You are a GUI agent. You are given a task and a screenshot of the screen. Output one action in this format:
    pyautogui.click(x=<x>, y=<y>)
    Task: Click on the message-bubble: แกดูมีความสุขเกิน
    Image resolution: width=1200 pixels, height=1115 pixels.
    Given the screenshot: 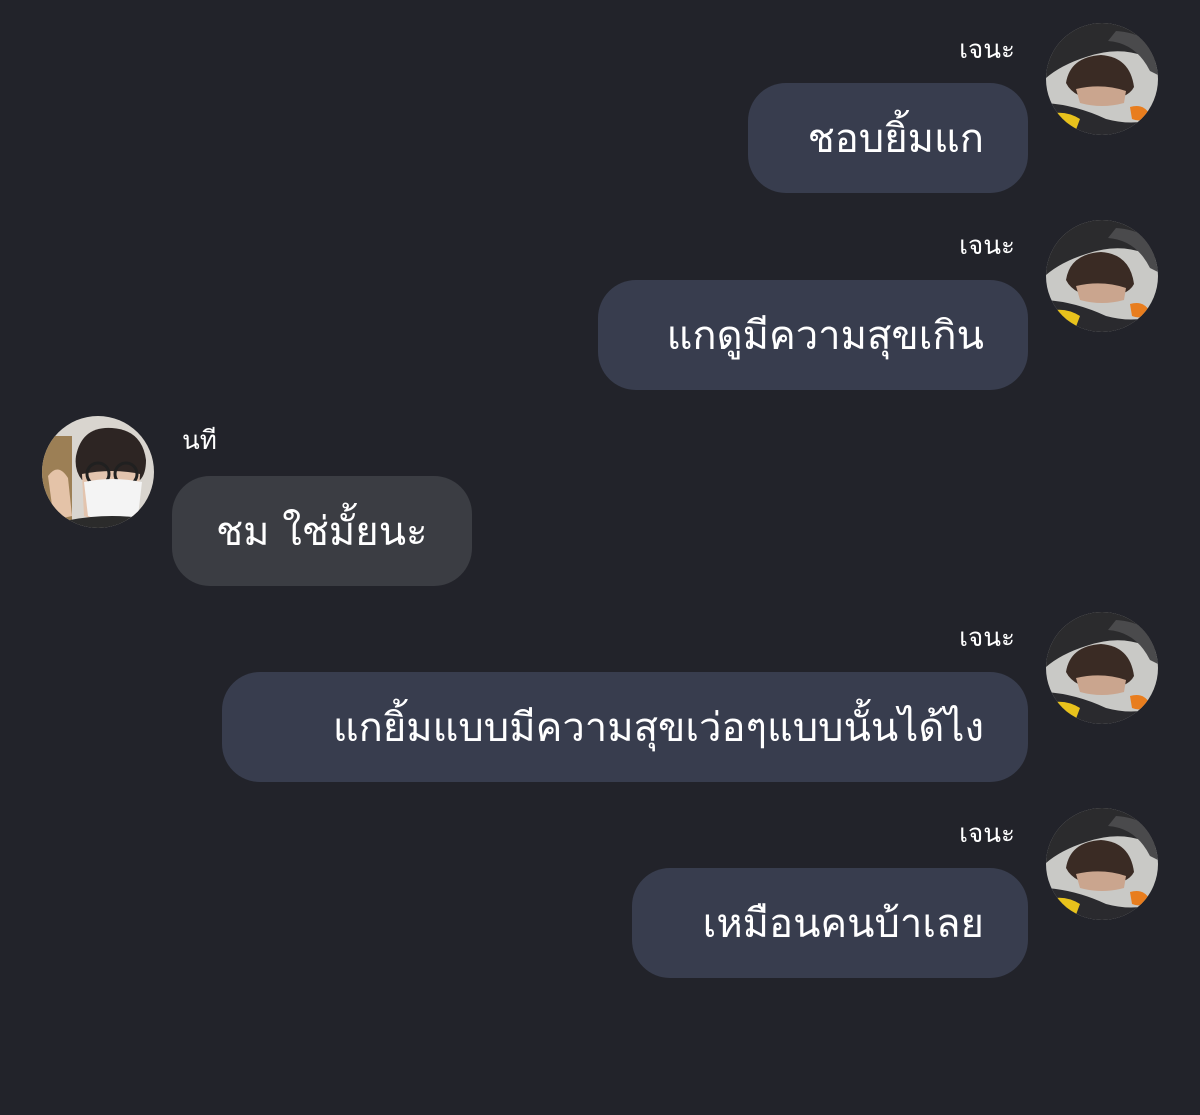 What is the action you would take?
    pyautogui.click(x=813, y=335)
    